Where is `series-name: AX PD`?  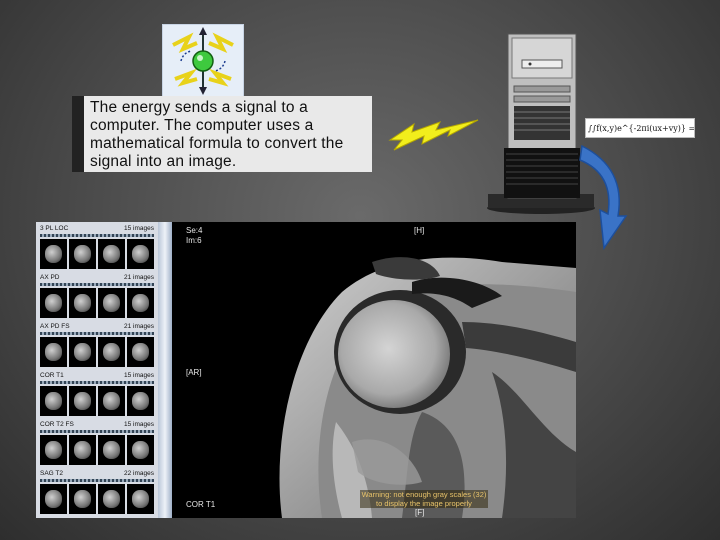 series-name: AX PD is located at coordinates (50, 277).